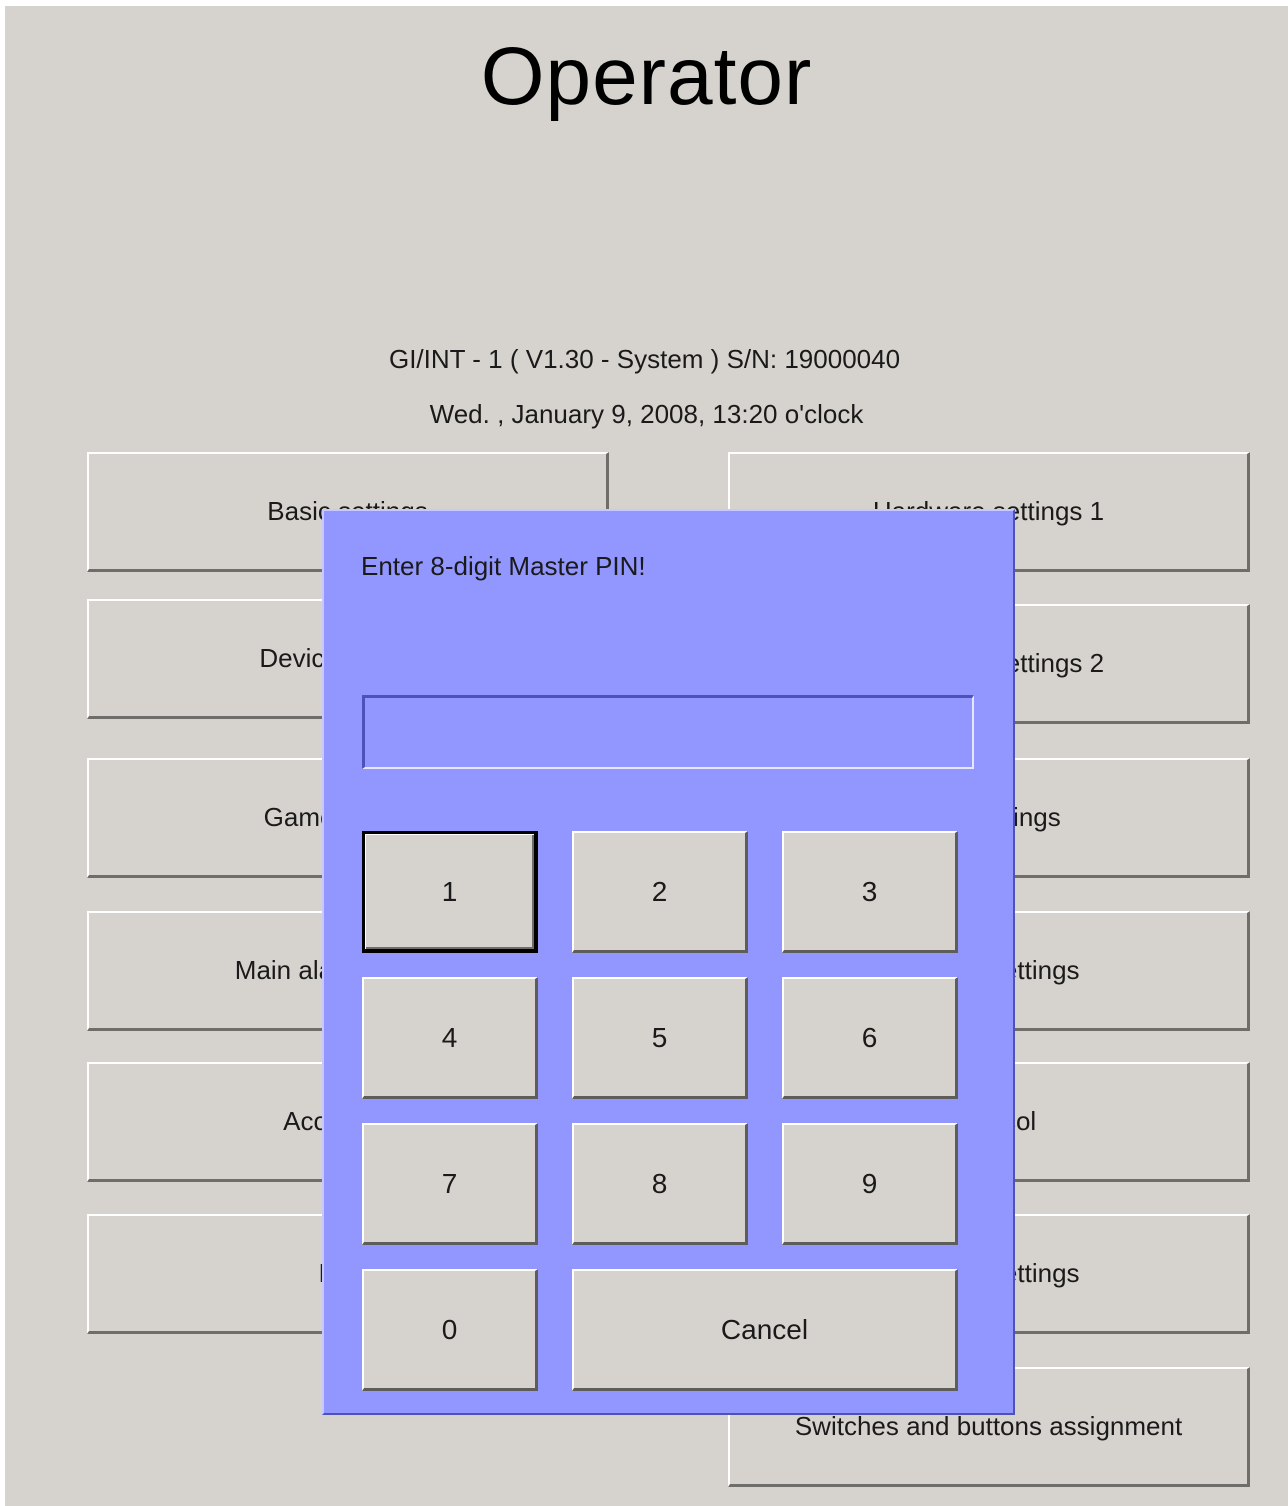 This screenshot has height=1506, width=1288. What do you see at coordinates (668, 732) in the screenshot?
I see `pin-input` at bounding box center [668, 732].